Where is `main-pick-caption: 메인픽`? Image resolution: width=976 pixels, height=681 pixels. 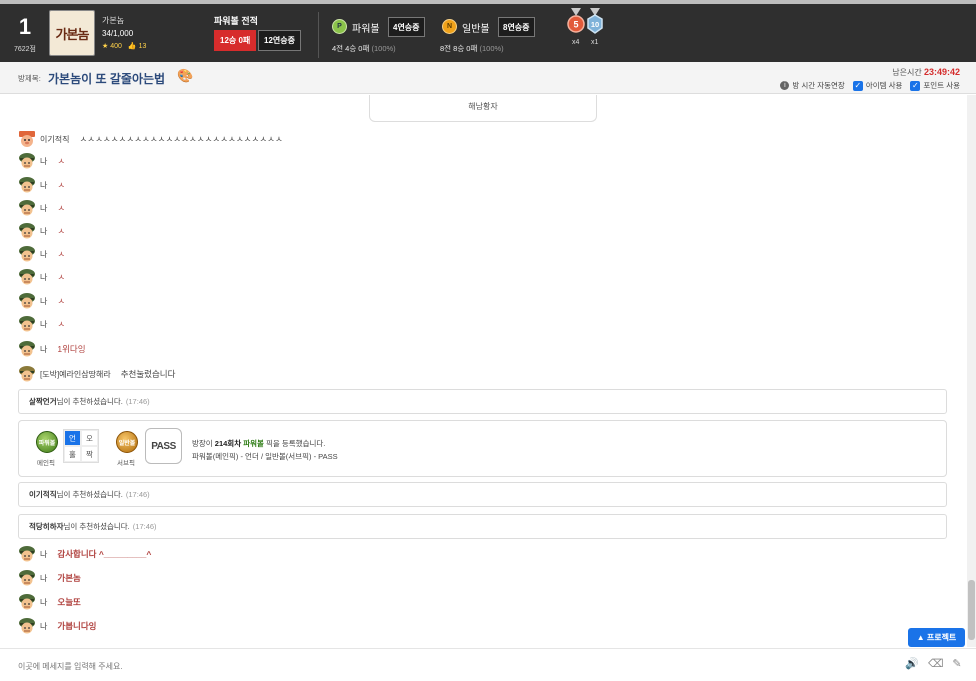 main-pick-caption: 메인픽 is located at coordinates (46, 463).